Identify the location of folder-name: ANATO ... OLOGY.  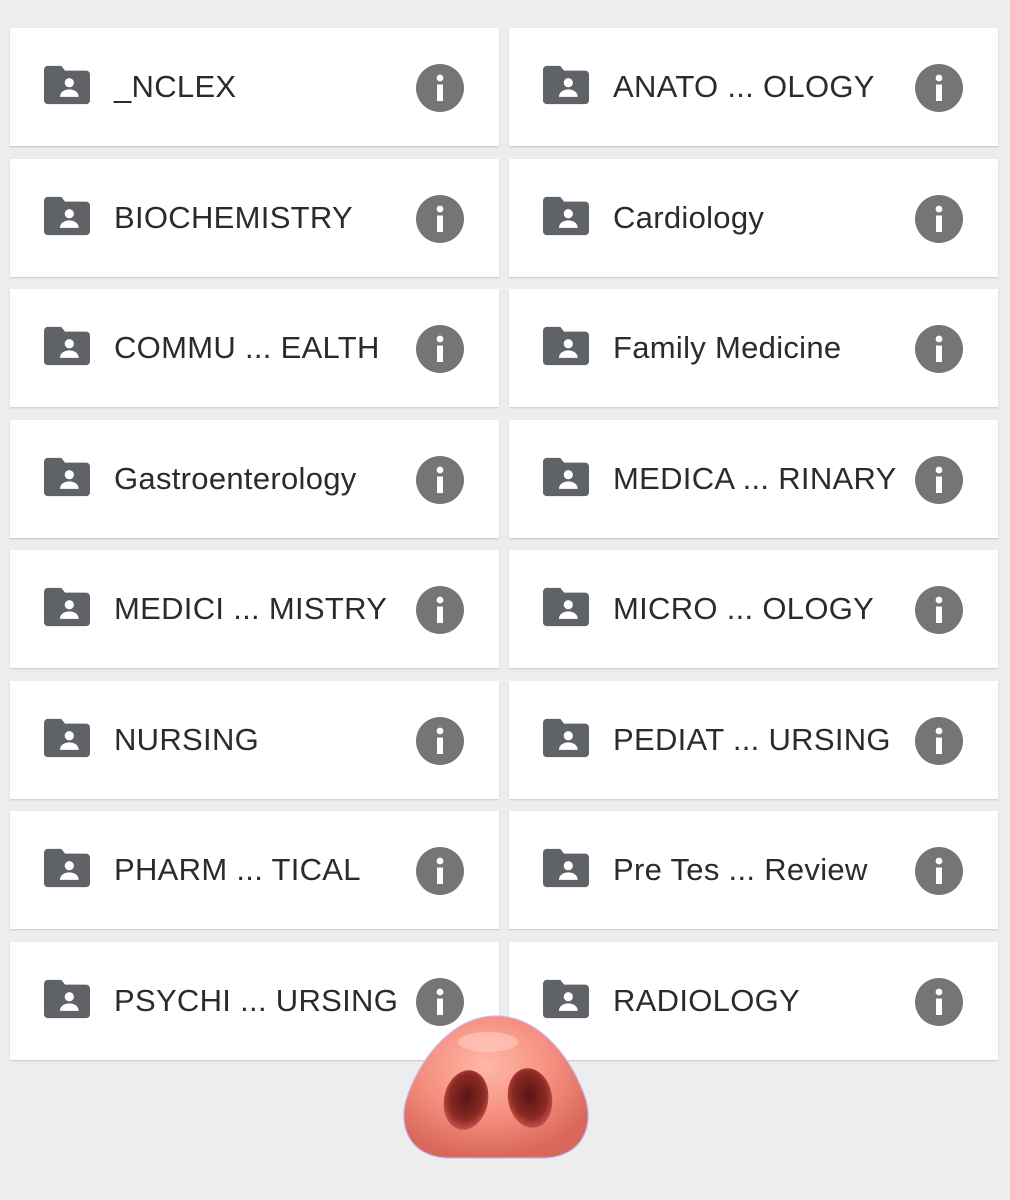
(744, 86).